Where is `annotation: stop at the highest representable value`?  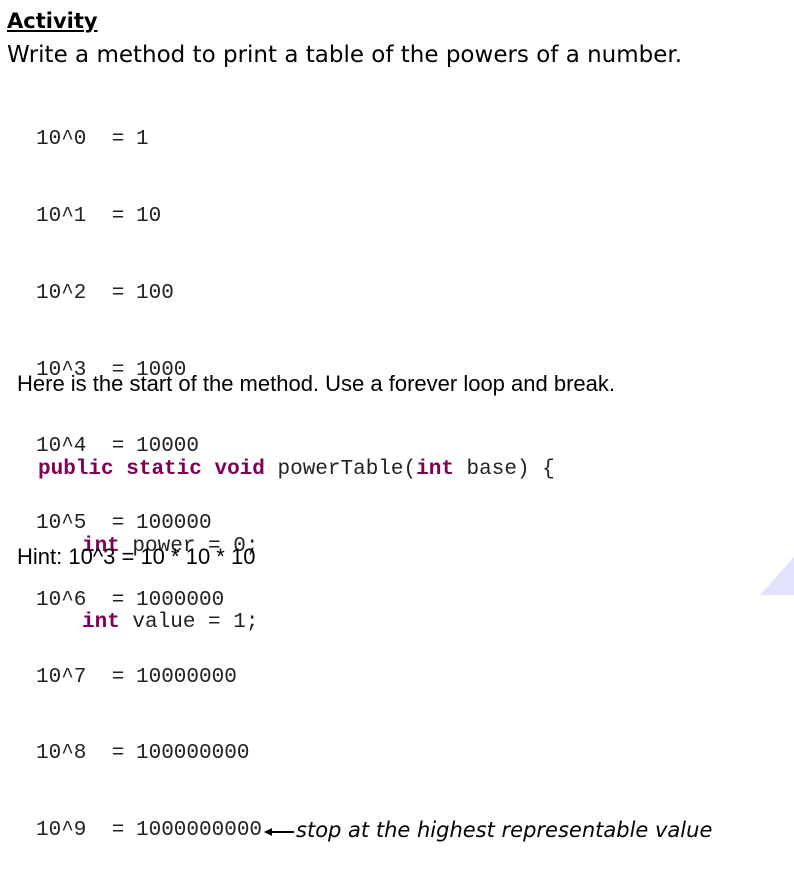
annotation: stop at the highest representable value is located at coordinates (488, 831).